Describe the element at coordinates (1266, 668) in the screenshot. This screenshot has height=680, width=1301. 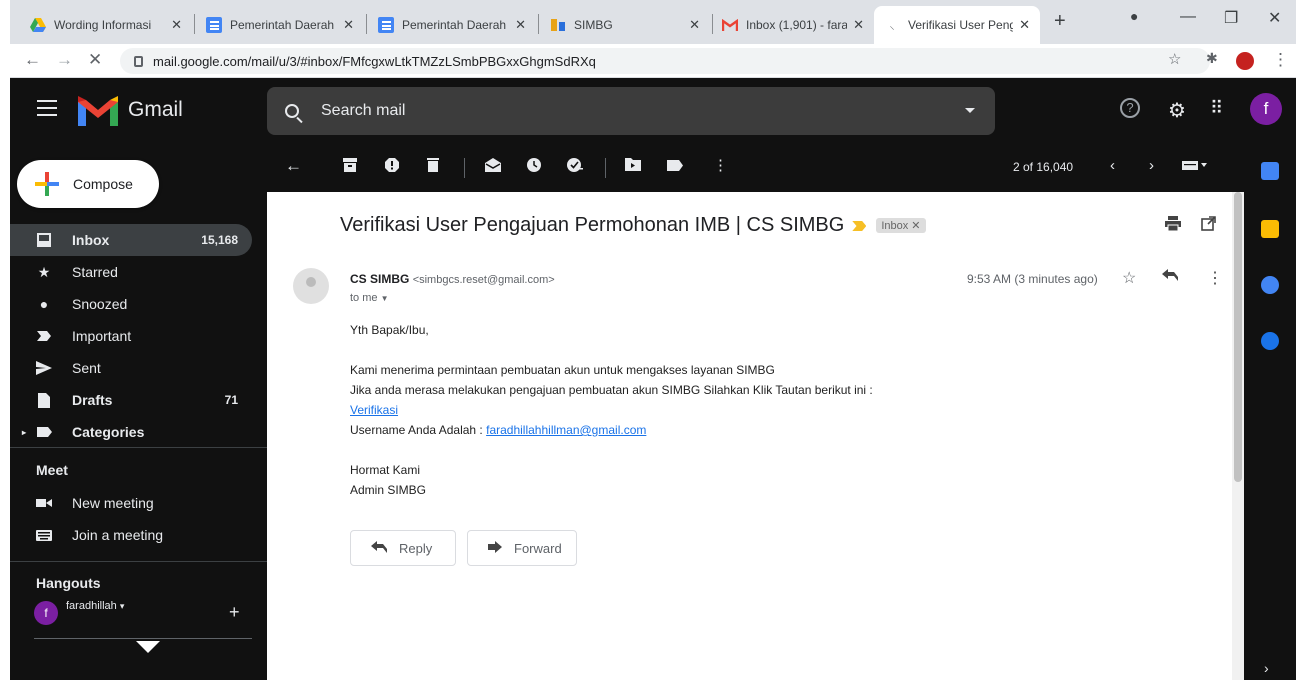
I see `expand-panel-chevron-icon: ›` at that location.